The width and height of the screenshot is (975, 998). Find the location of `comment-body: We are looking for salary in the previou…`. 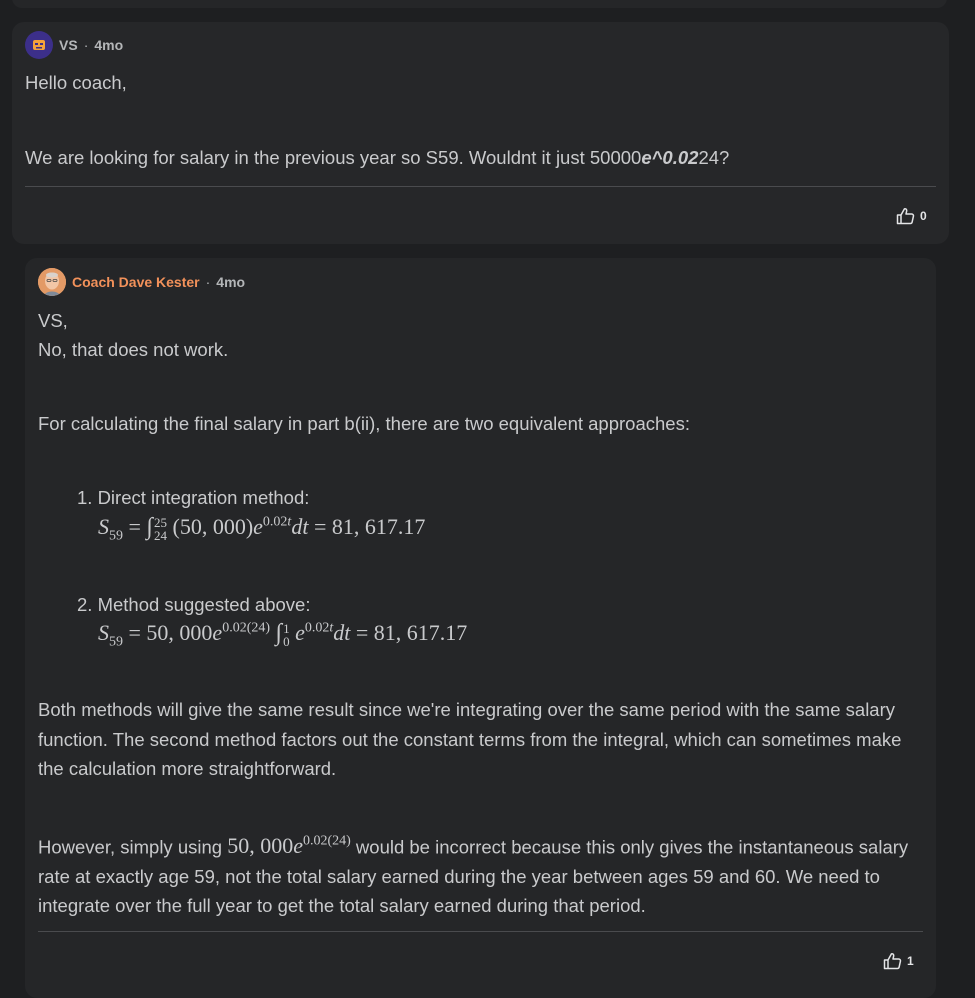

comment-body: We are looking for salary in the previou… is located at coordinates (377, 158).